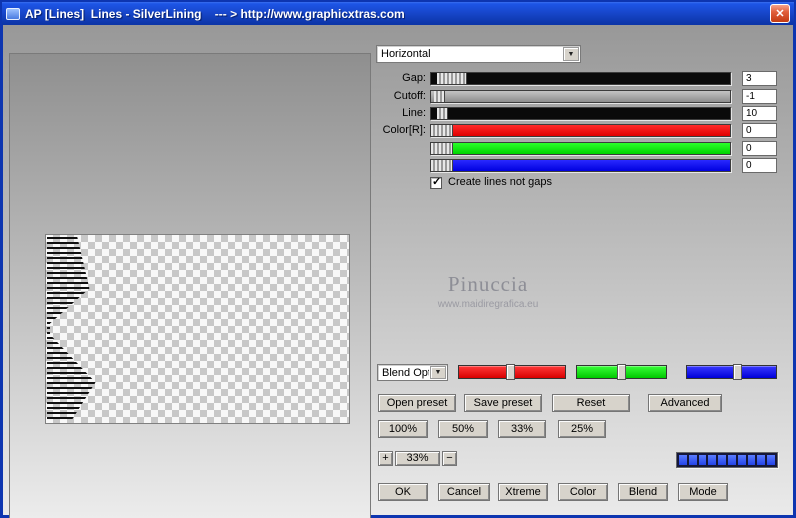 This screenshot has height=518, width=796. I want to click on line-slider-thumb, so click(442, 113).